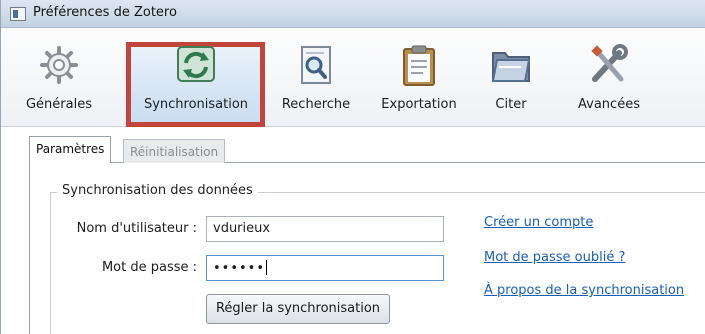 The width and height of the screenshot is (705, 334). I want to click on clipboard-icon, so click(419, 65).